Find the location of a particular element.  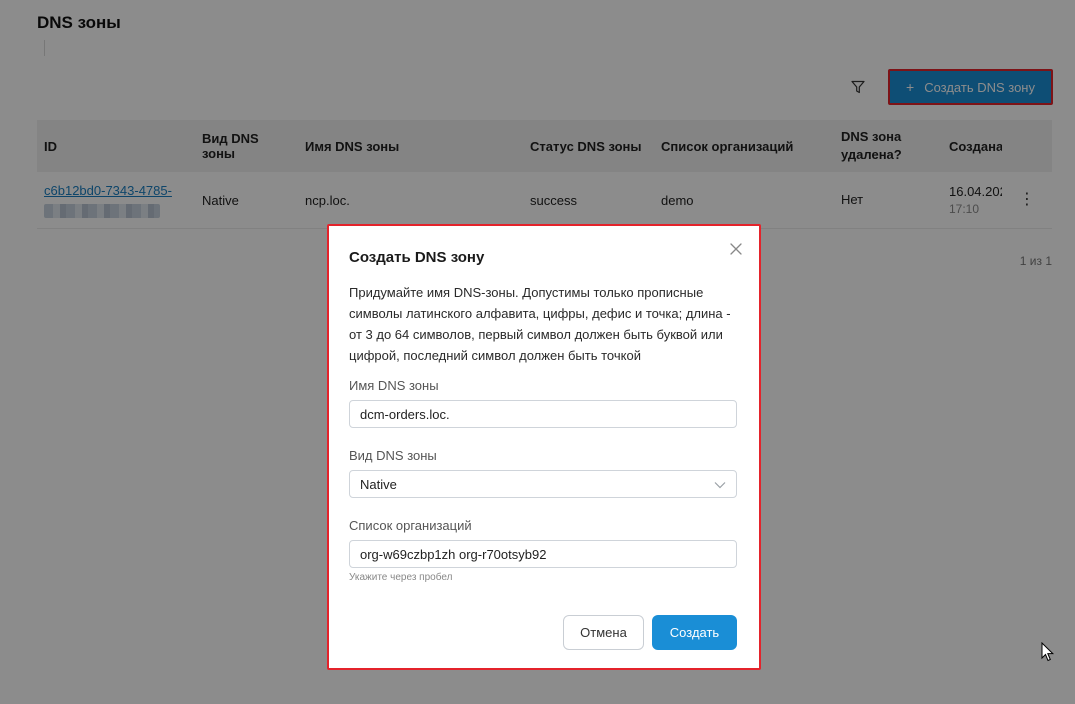

close-icon is located at coordinates (736, 249).